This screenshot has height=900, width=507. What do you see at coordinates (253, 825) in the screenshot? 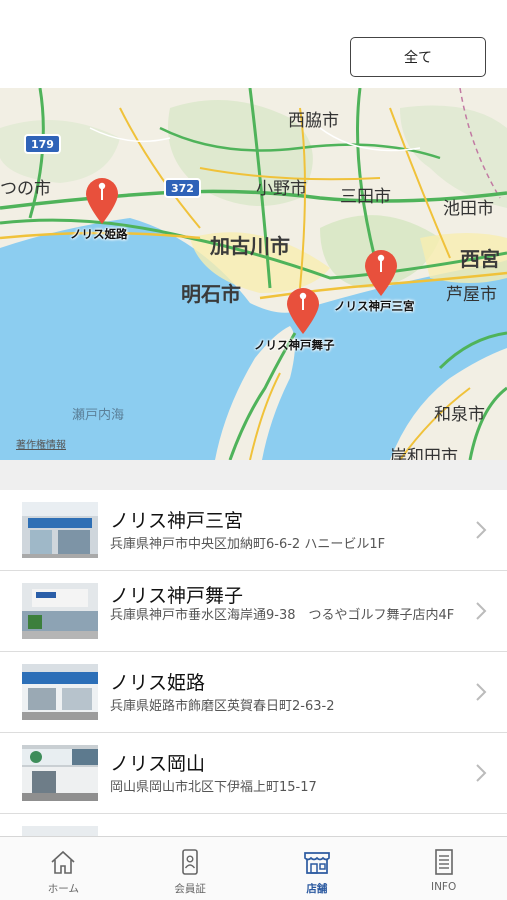
I see `store-row-partial` at bounding box center [253, 825].